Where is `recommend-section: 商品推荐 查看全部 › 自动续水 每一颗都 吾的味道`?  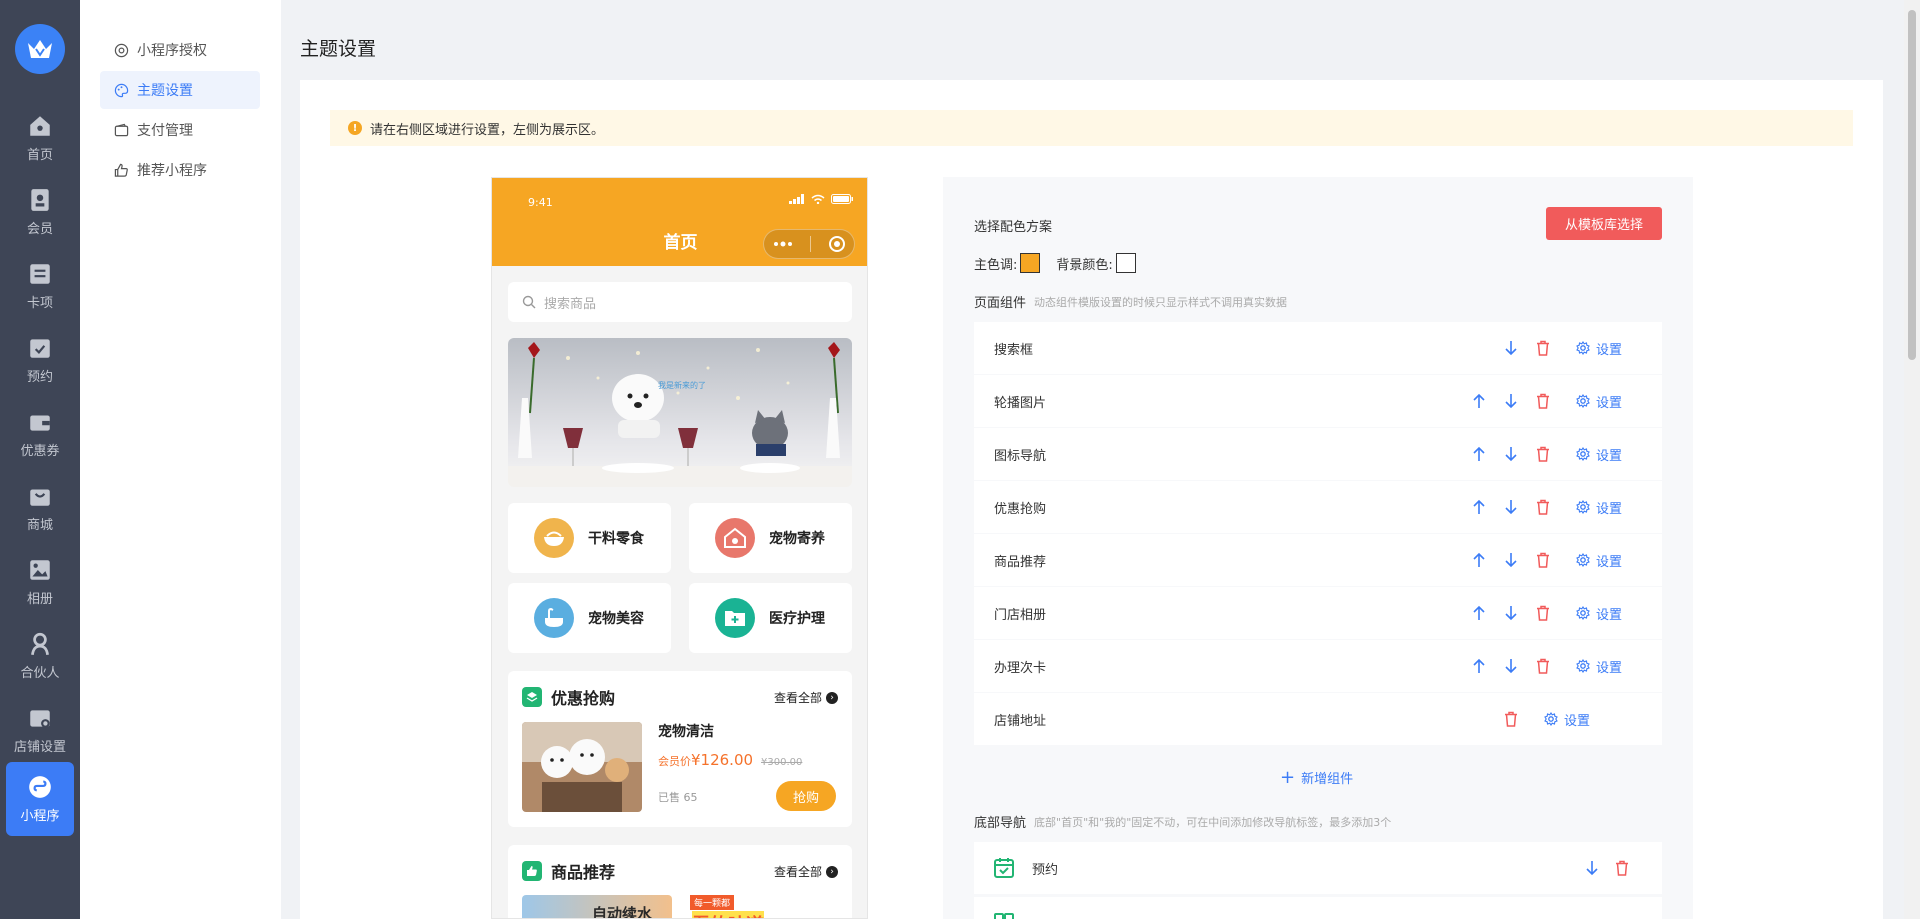
recommend-section: 商品推荐 查看全部 › 自动续水 每一颗都 吾的味道 is located at coordinates (680, 881).